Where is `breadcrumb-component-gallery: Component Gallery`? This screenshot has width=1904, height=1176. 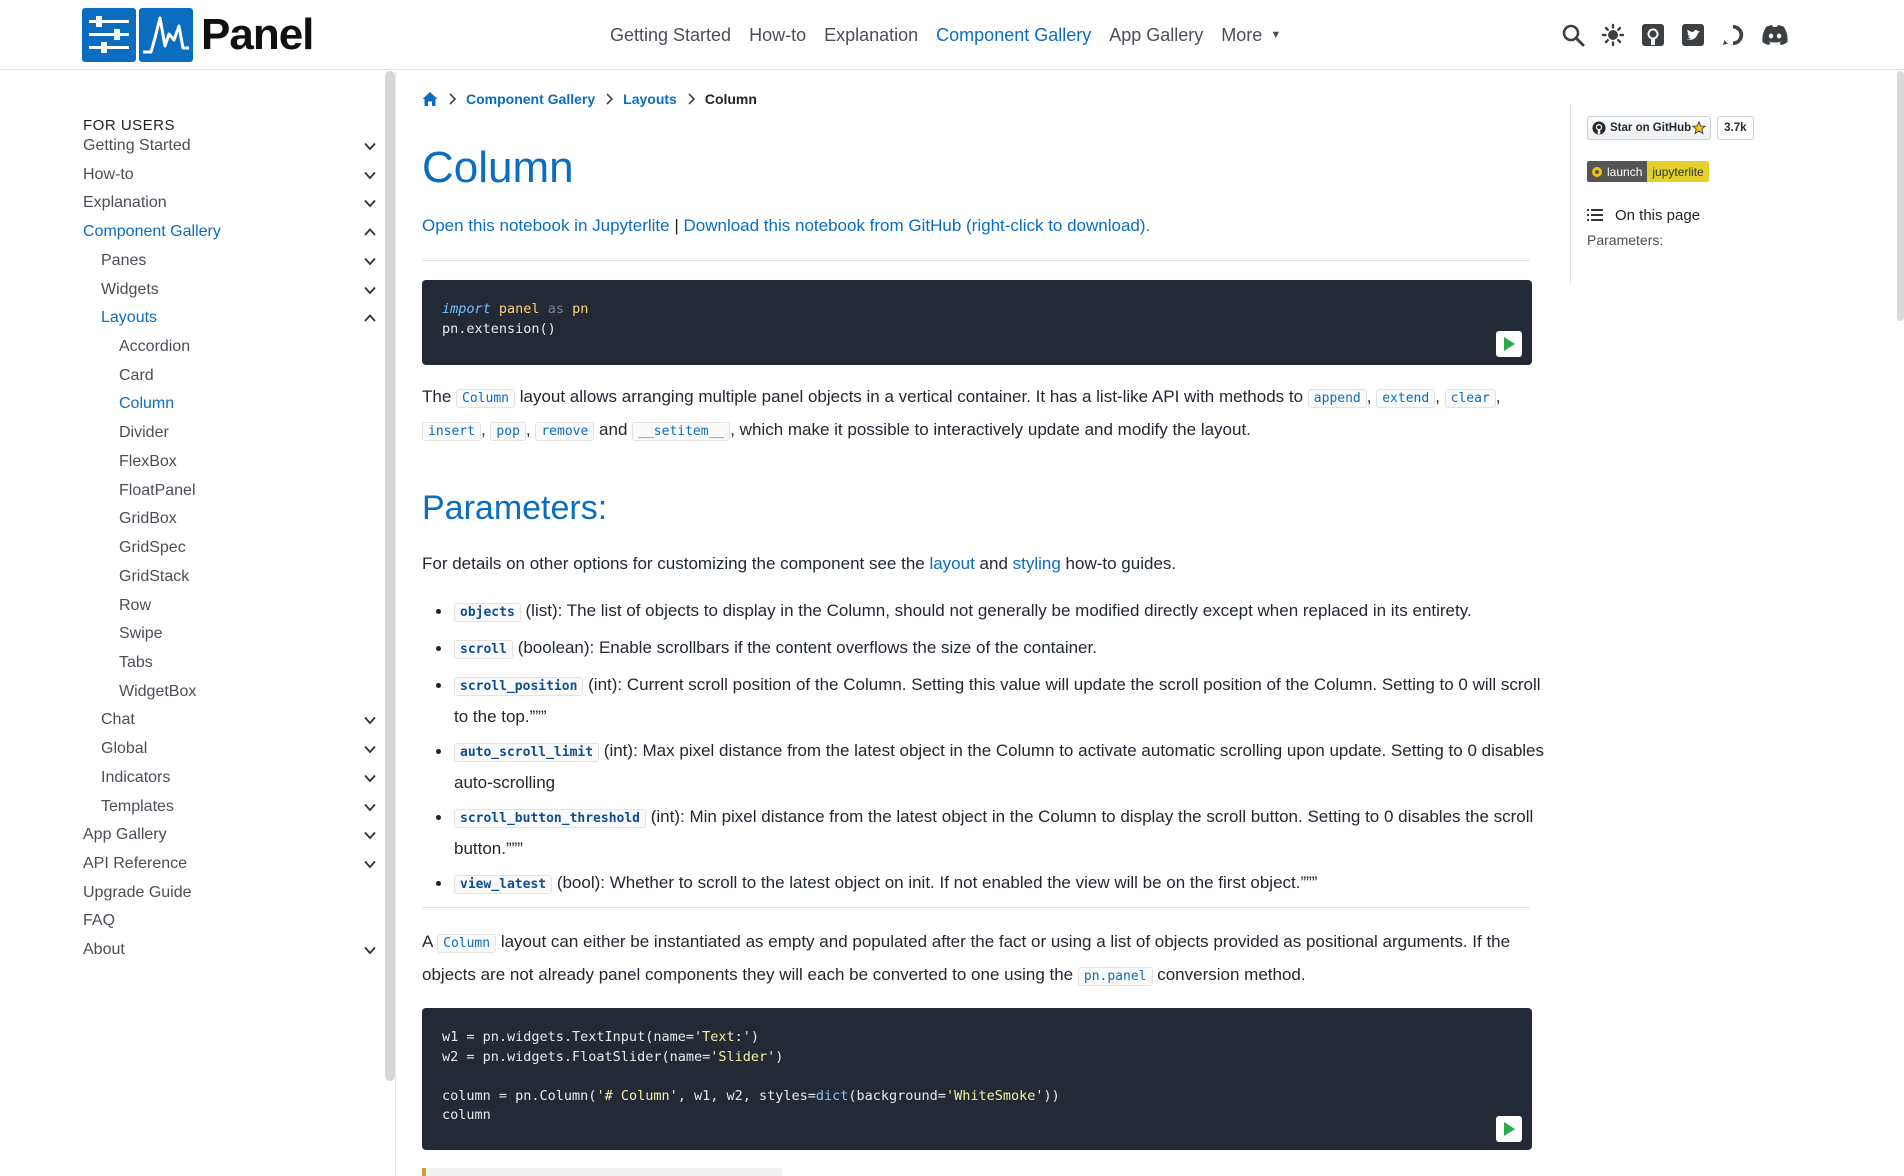
breadcrumb-component-gallery: Component Gallery is located at coordinates (530, 99).